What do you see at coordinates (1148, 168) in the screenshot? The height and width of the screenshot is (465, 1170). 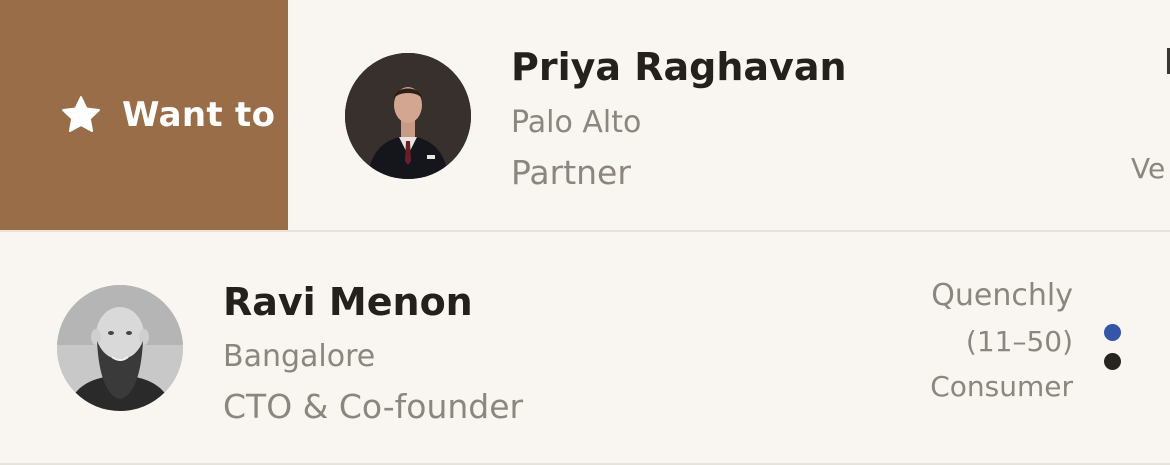 I see `company-sector-partial: Ve` at bounding box center [1148, 168].